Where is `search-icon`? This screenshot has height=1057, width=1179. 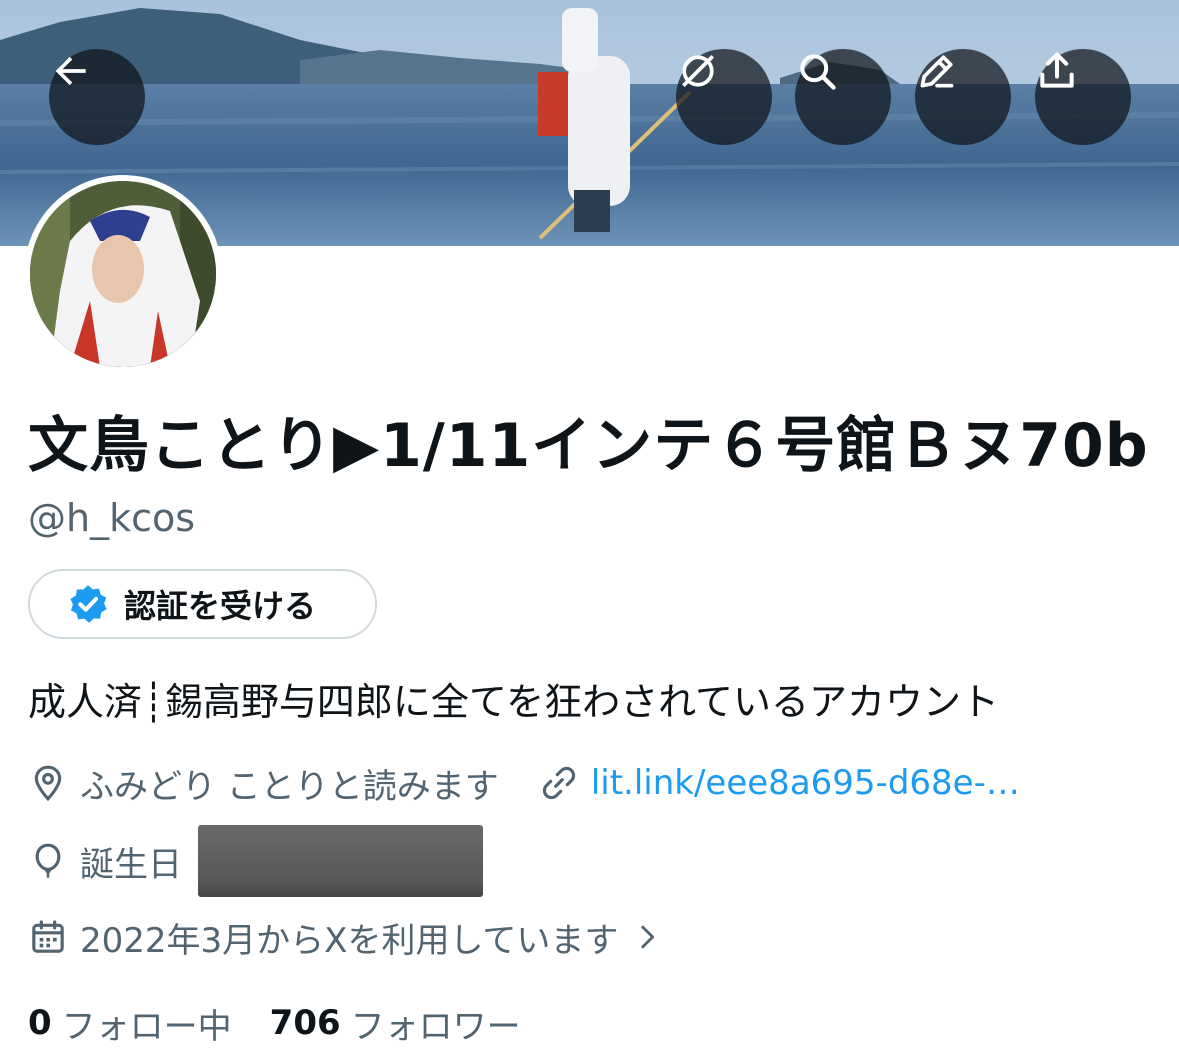
search-icon is located at coordinates (818, 72).